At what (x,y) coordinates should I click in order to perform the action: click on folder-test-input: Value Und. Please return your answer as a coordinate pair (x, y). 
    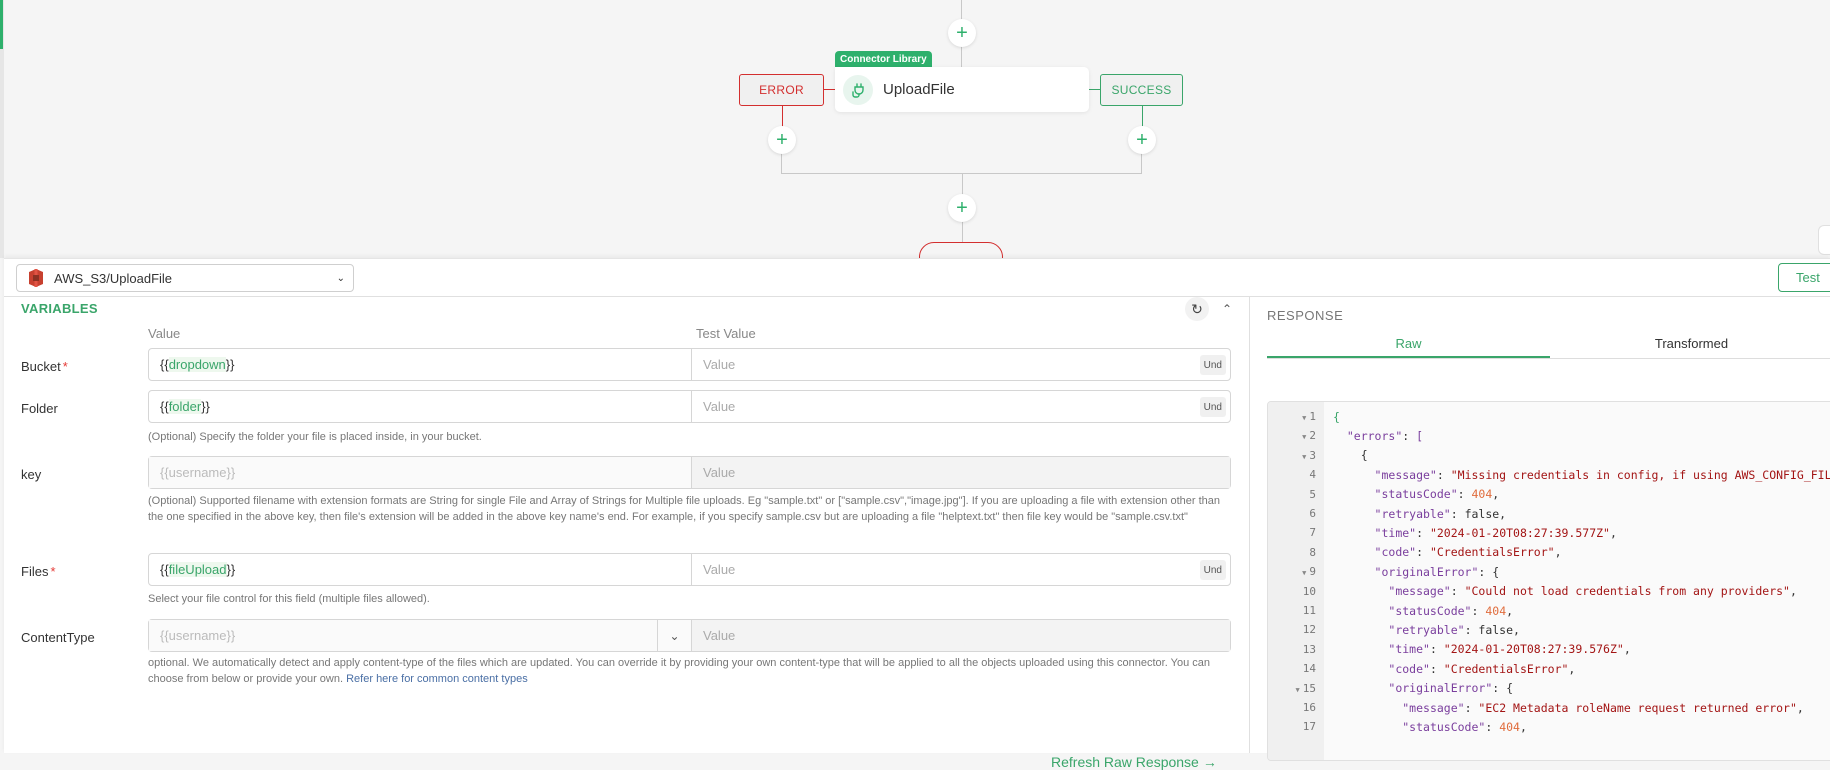
    Looking at the image, I should click on (961, 406).